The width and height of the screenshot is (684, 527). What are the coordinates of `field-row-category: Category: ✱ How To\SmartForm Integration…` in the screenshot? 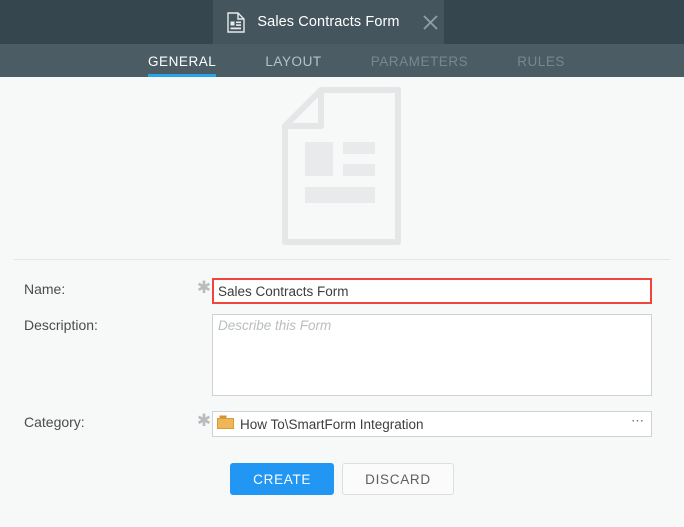 It's located at (342, 424).